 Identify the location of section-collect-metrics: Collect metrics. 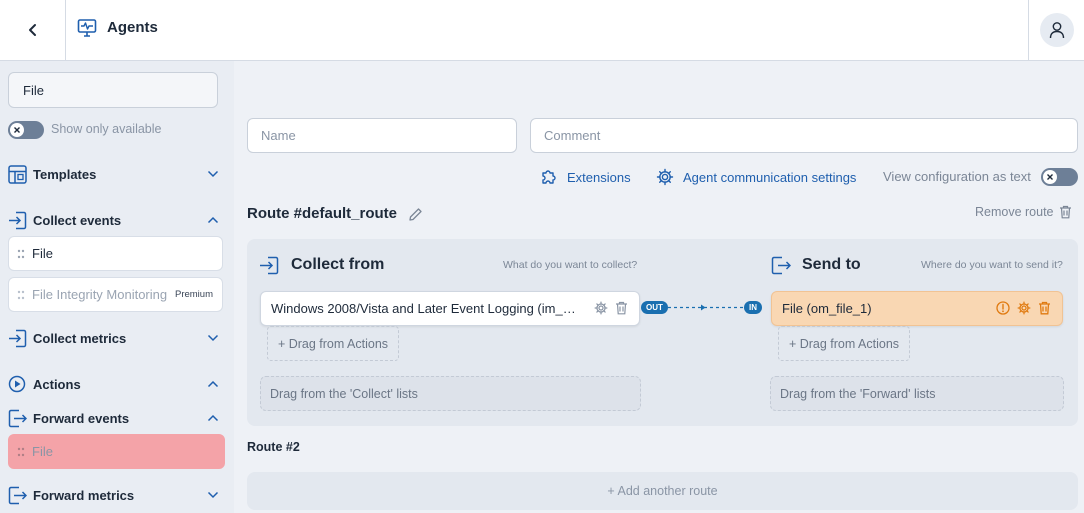
(117, 338).